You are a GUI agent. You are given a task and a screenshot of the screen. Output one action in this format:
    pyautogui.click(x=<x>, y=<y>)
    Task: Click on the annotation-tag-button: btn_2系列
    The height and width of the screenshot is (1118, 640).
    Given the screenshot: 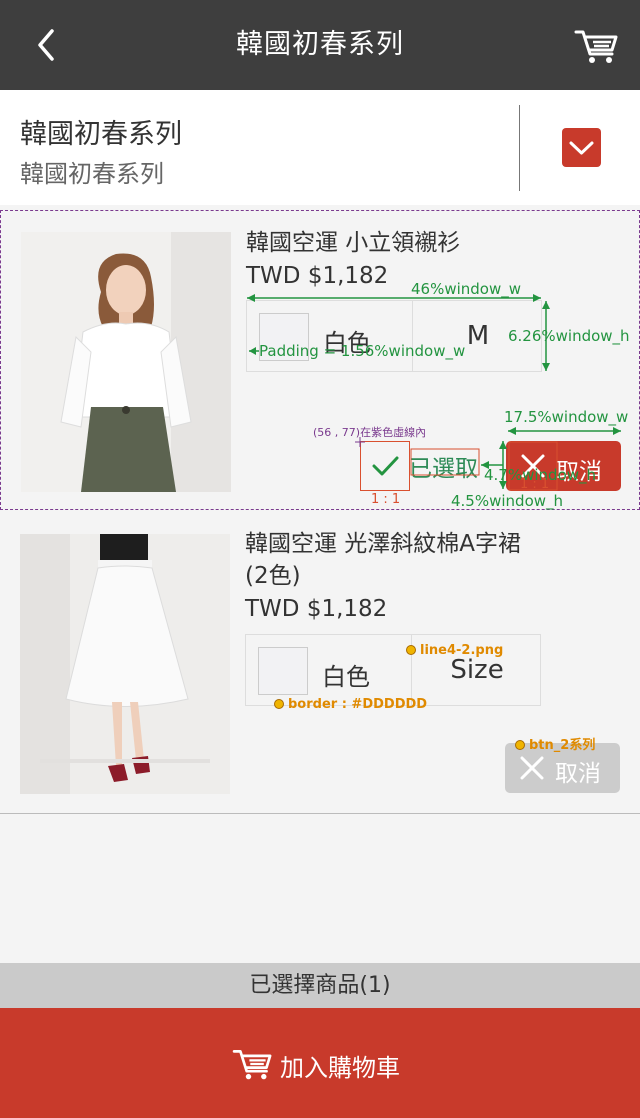 What is the action you would take?
    pyautogui.click(x=555, y=743)
    